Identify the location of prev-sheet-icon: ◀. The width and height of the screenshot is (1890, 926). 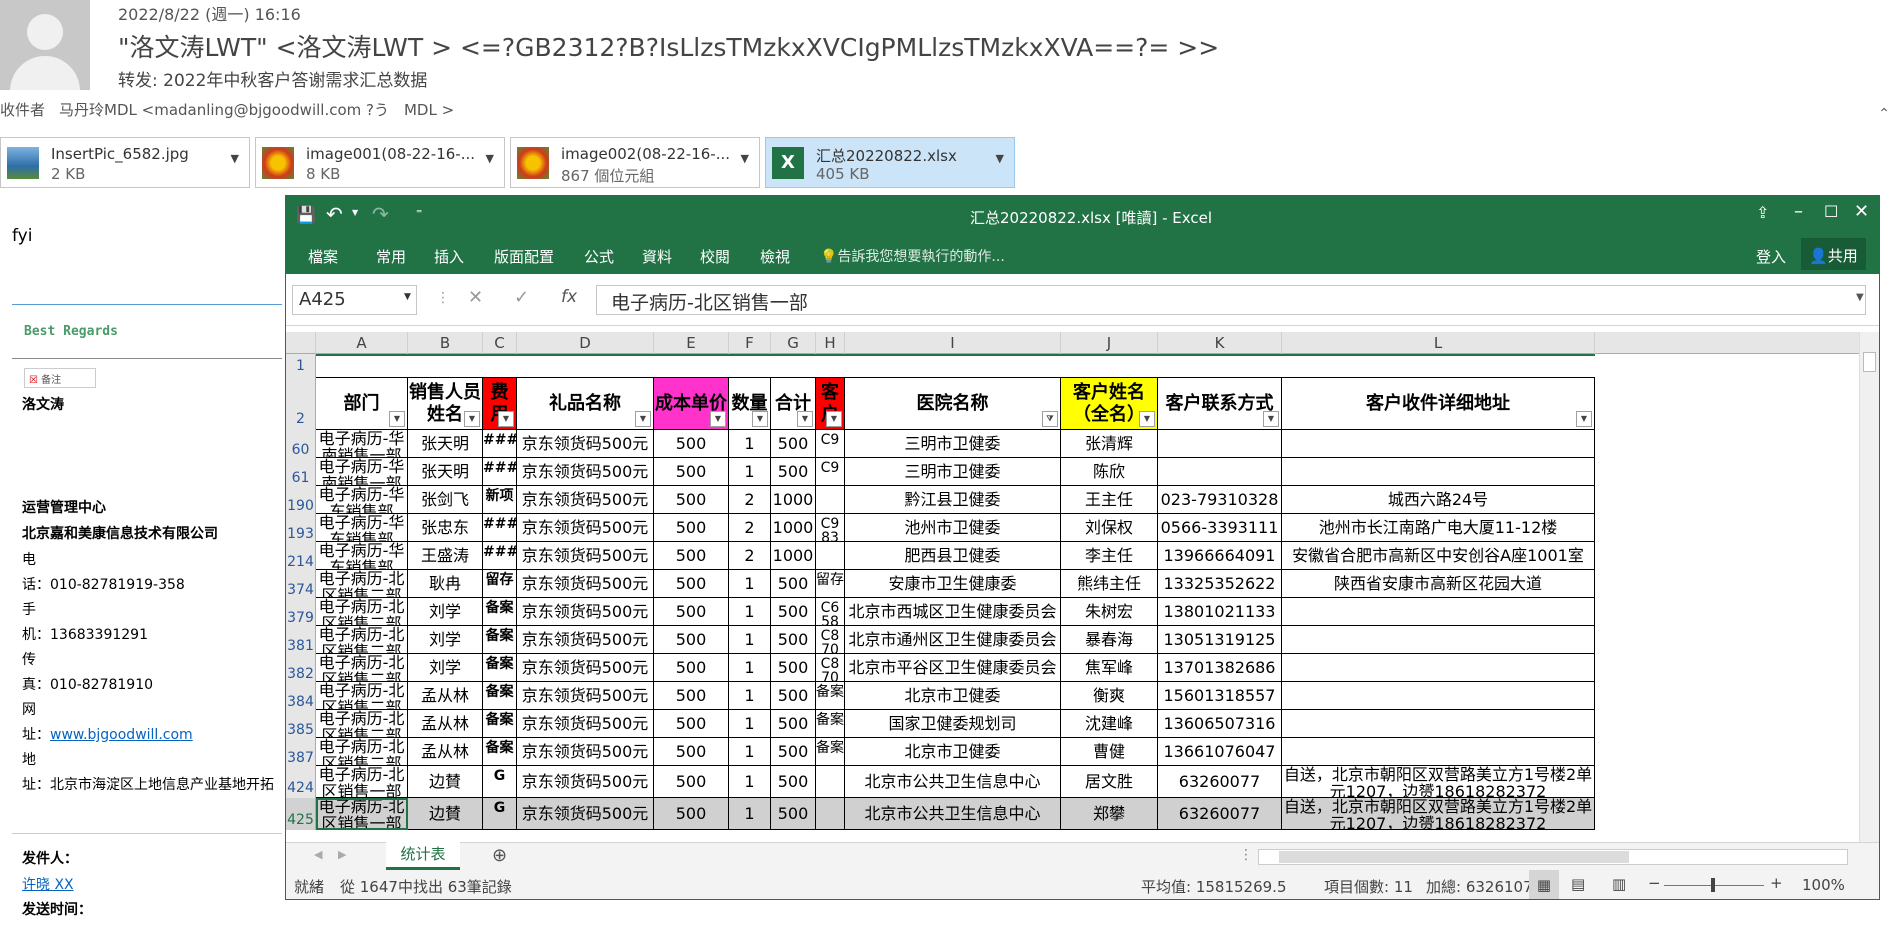
(318, 854).